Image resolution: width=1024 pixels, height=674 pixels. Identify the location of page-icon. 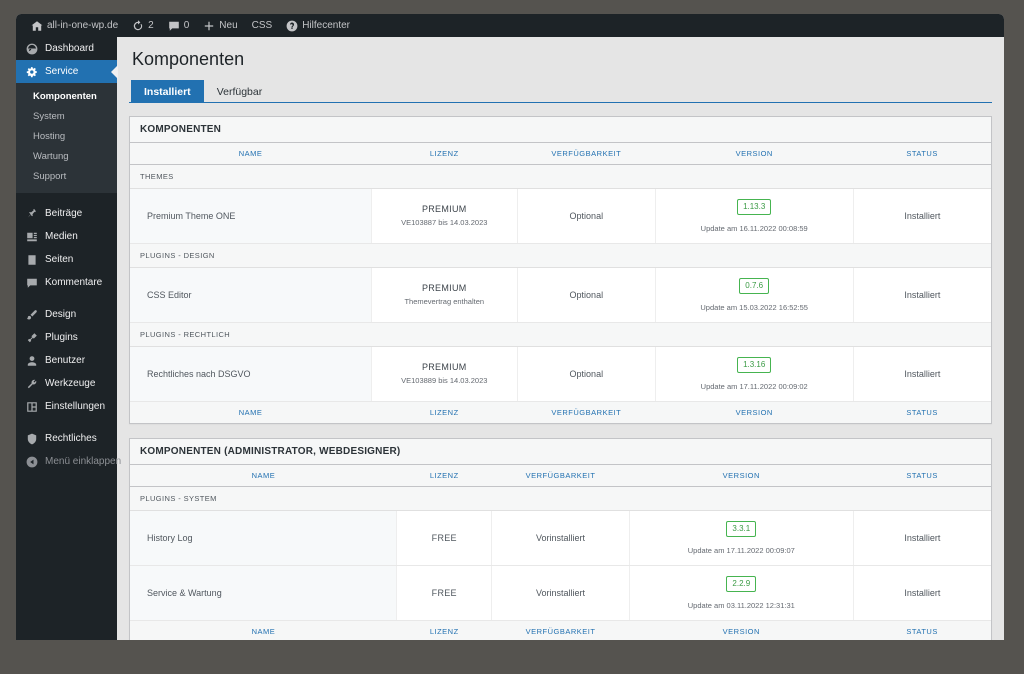
(31, 259).